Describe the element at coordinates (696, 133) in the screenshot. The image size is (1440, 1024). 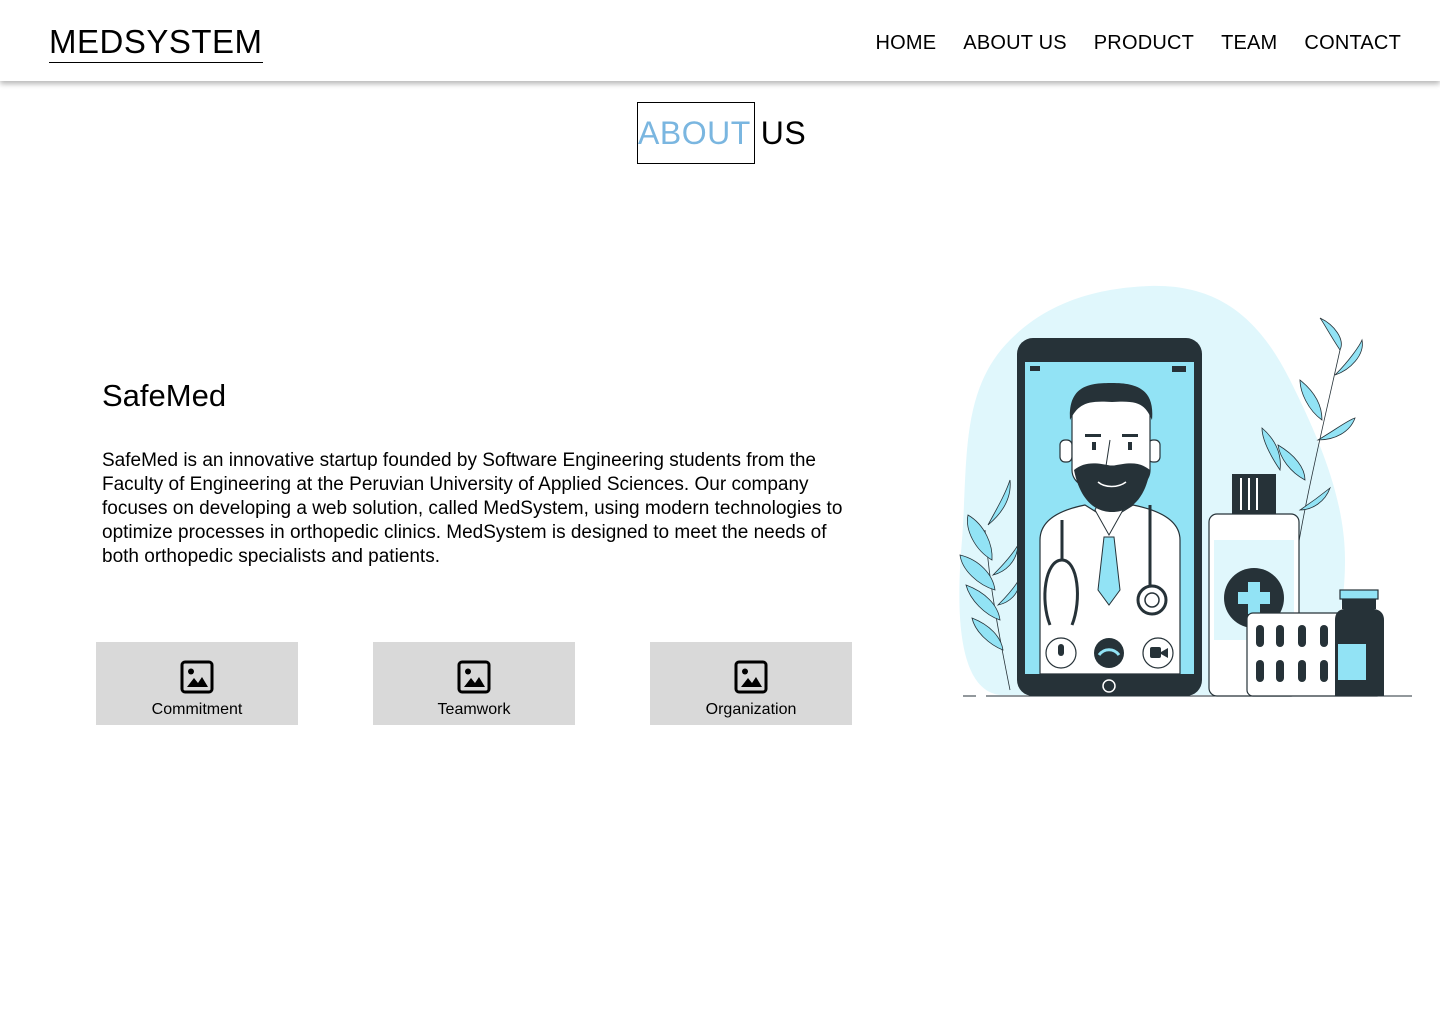
I see `section-title-highlight: ABOUT` at that location.